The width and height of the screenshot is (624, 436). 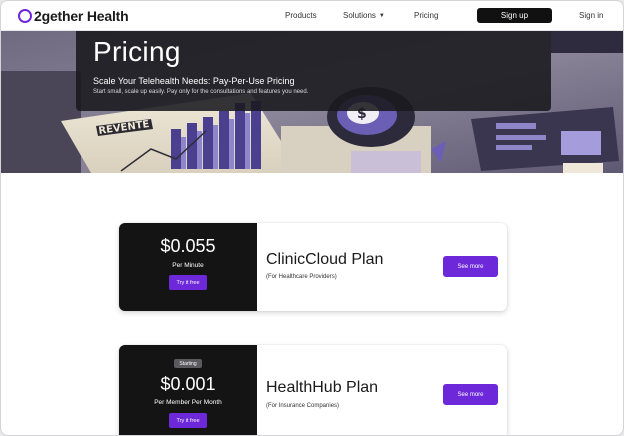 I want to click on plan-name: HealthHub Plan, so click(x=322, y=387).